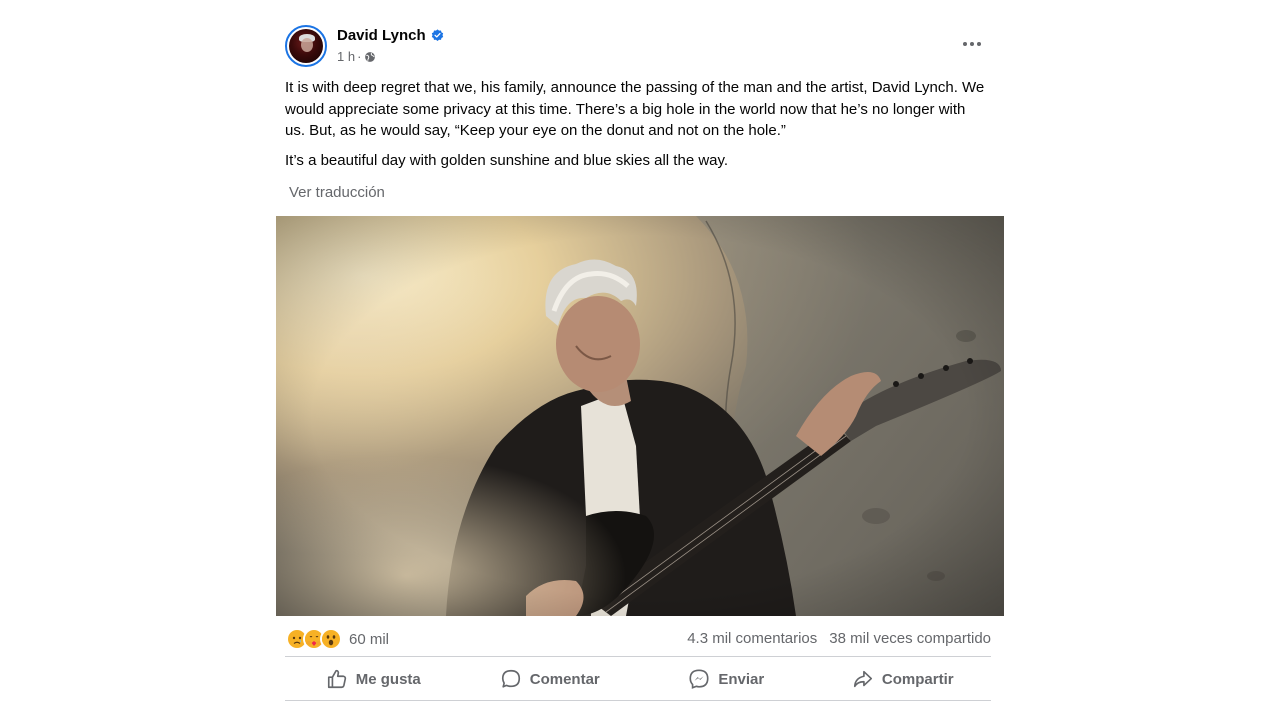 This screenshot has height=720, width=1280. What do you see at coordinates (331, 639) in the screenshot?
I see `wow-reaction-icon` at bounding box center [331, 639].